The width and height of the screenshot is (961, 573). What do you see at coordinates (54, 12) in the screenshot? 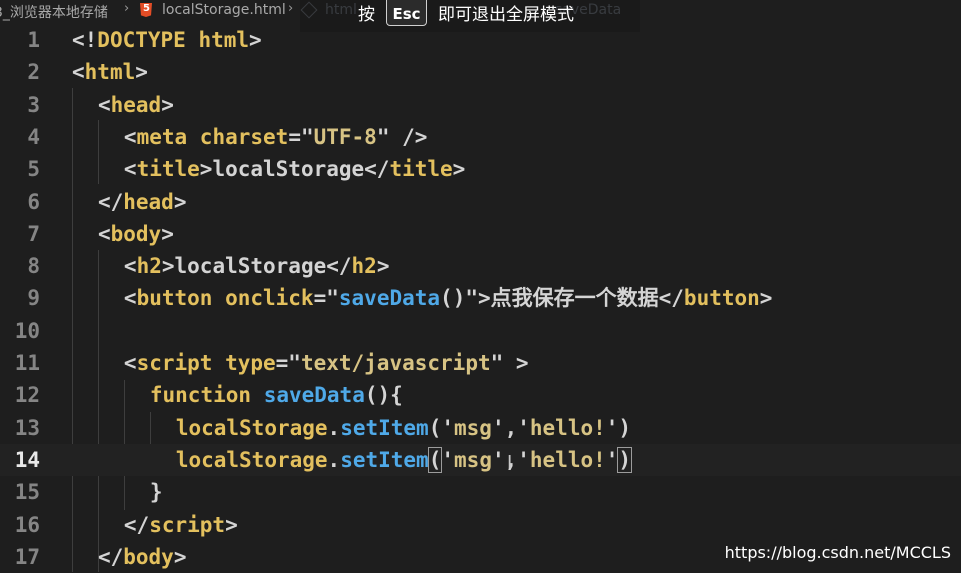
I see `breadcrumb-folder: 3_浏览器本地存储` at bounding box center [54, 12].